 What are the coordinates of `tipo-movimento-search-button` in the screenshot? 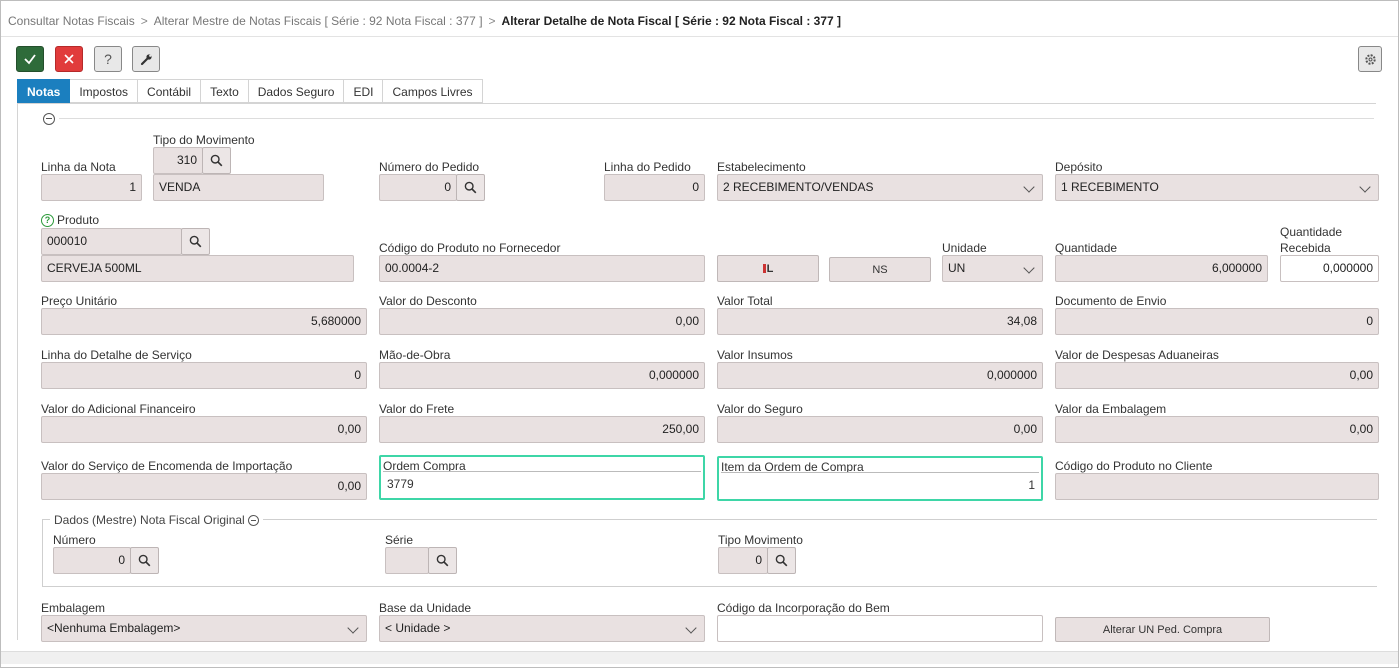 It's located at (216, 160).